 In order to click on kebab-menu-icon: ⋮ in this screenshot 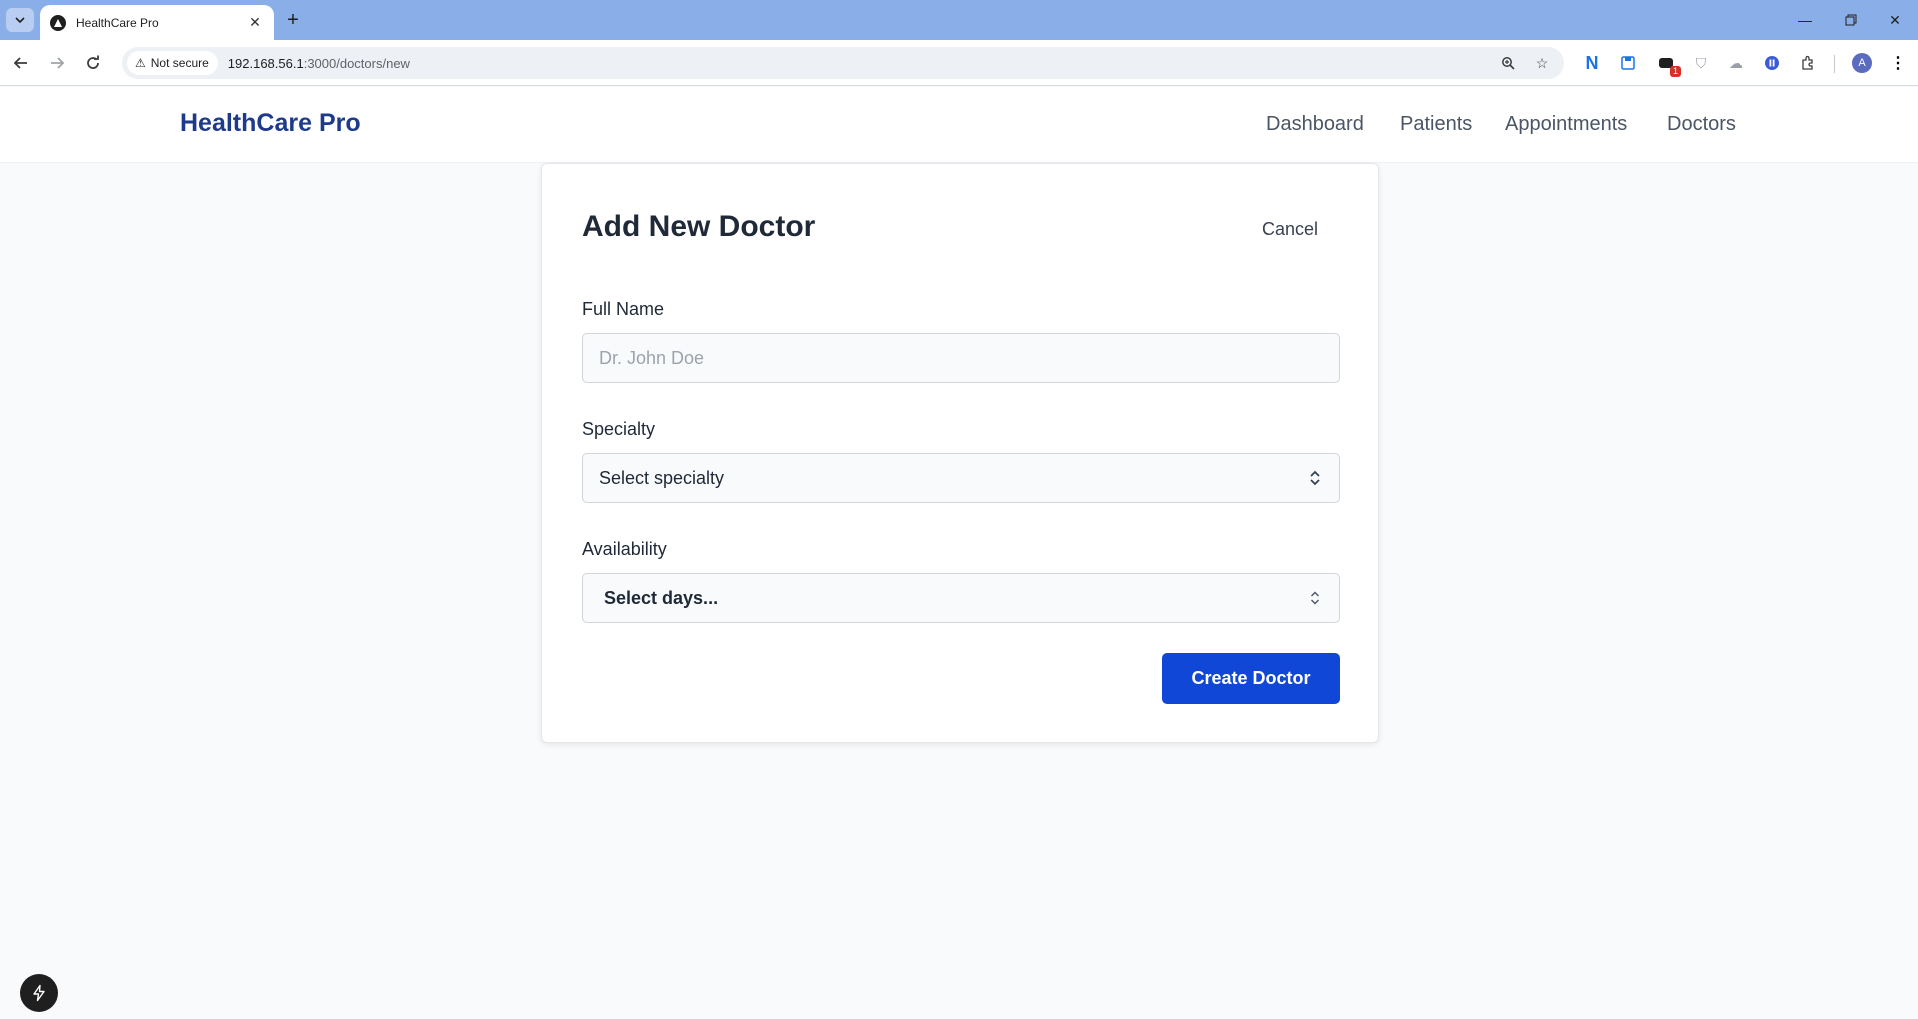, I will do `click(1898, 63)`.